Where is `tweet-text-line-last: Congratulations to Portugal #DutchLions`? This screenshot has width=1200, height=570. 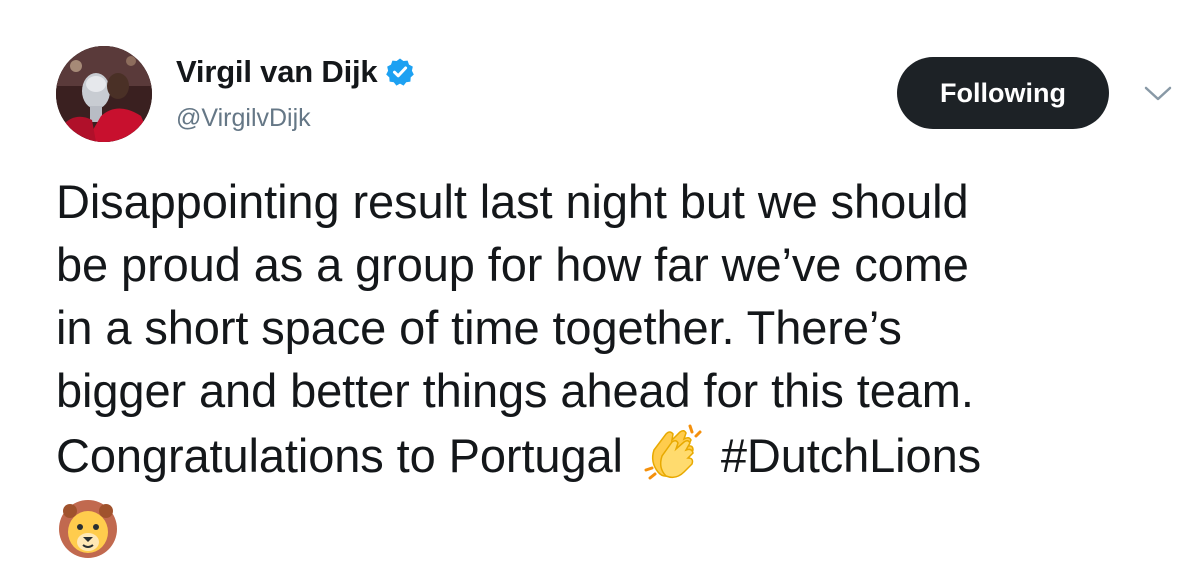 tweet-text-line-last: Congratulations to Portugal #DutchLions is located at coordinates (616, 459).